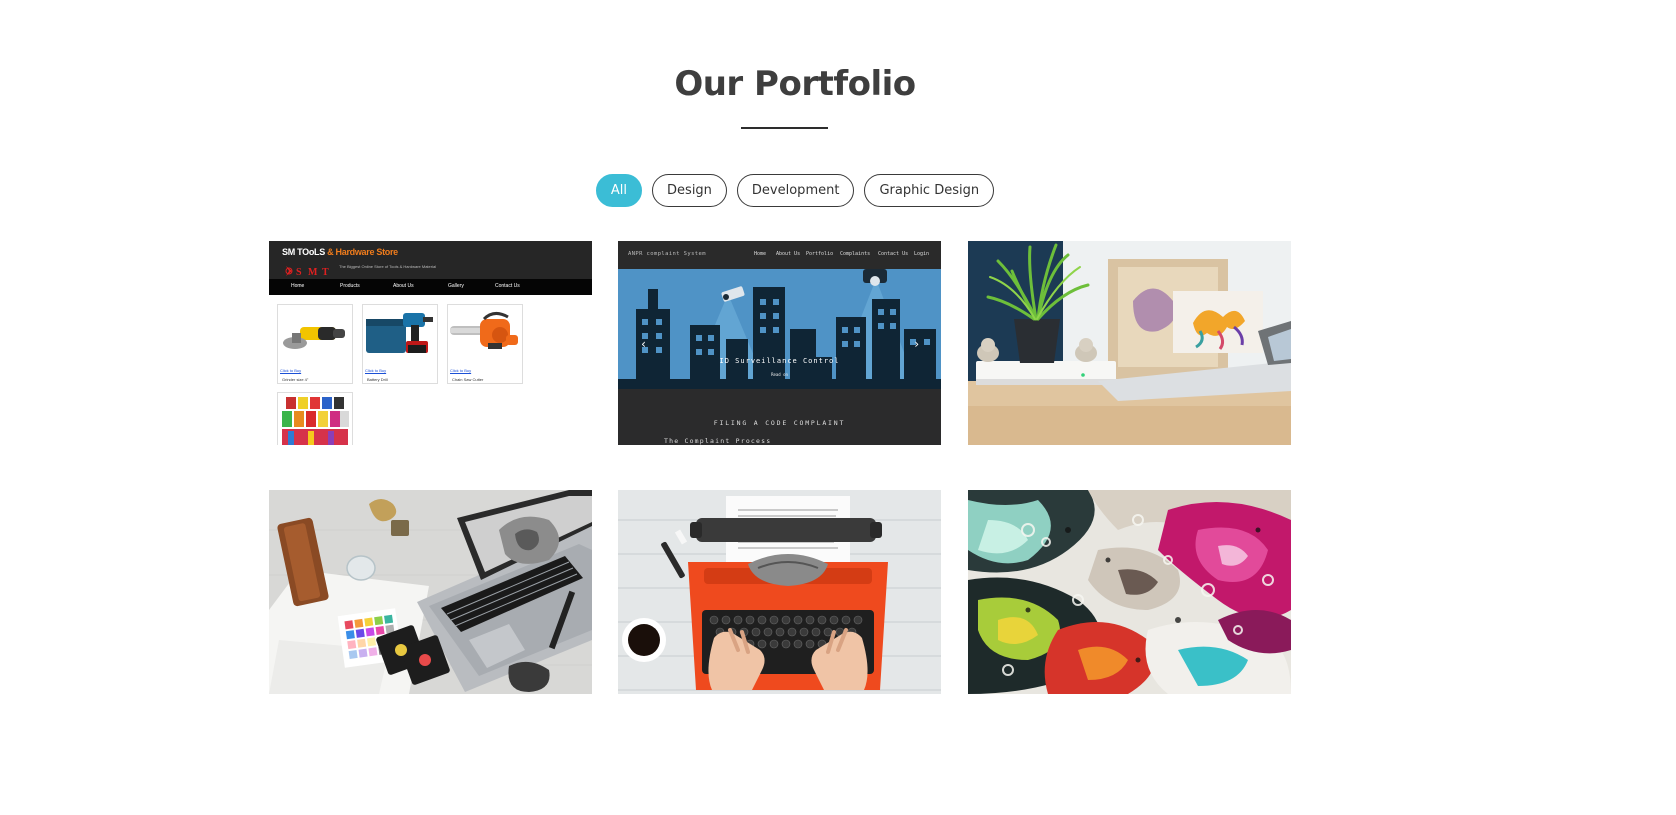 This screenshot has width=1676, height=815. I want to click on store-name-accent: & Hardware Store, so click(362, 252).